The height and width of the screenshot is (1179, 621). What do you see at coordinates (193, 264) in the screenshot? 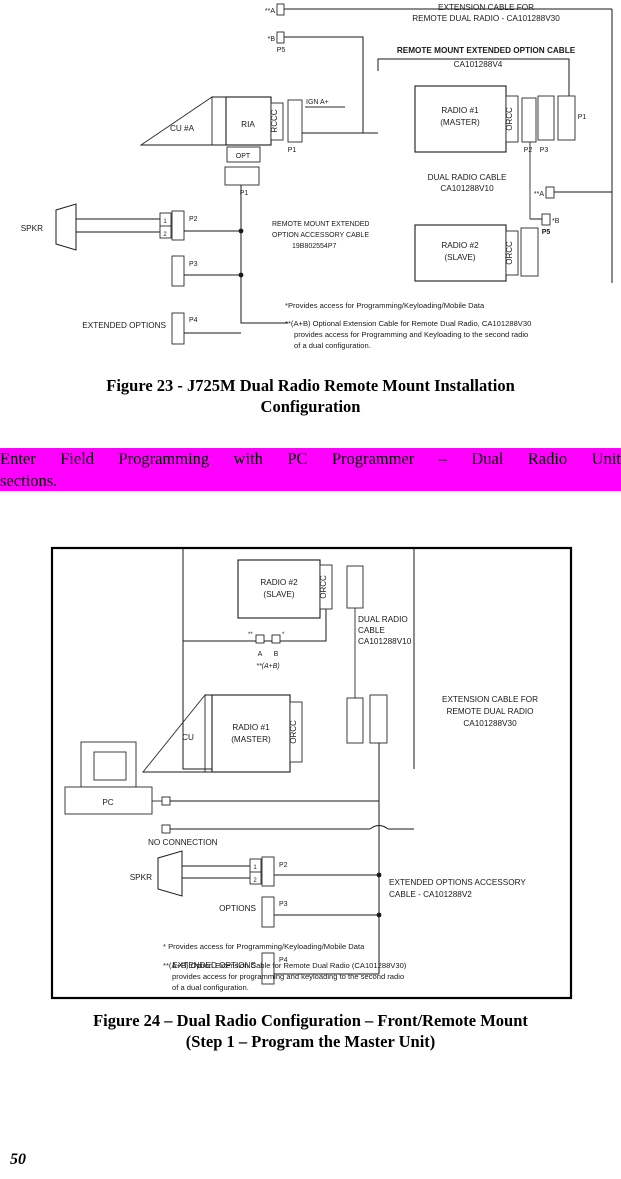
I see `fig23-p3-mid-label: P3` at bounding box center [193, 264].